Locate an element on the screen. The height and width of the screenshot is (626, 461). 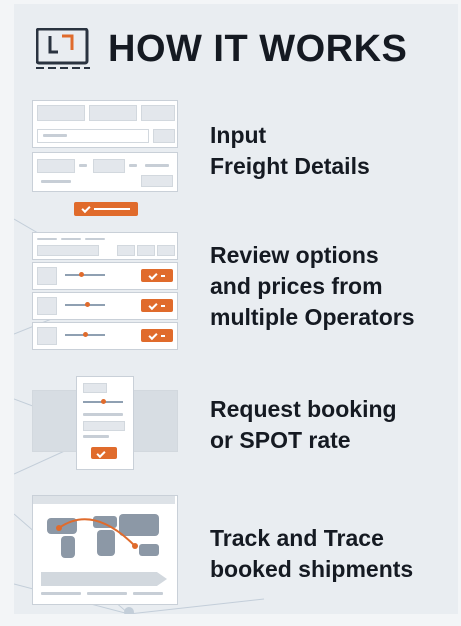
booking-dialog-illustration is located at coordinates (106, 422).